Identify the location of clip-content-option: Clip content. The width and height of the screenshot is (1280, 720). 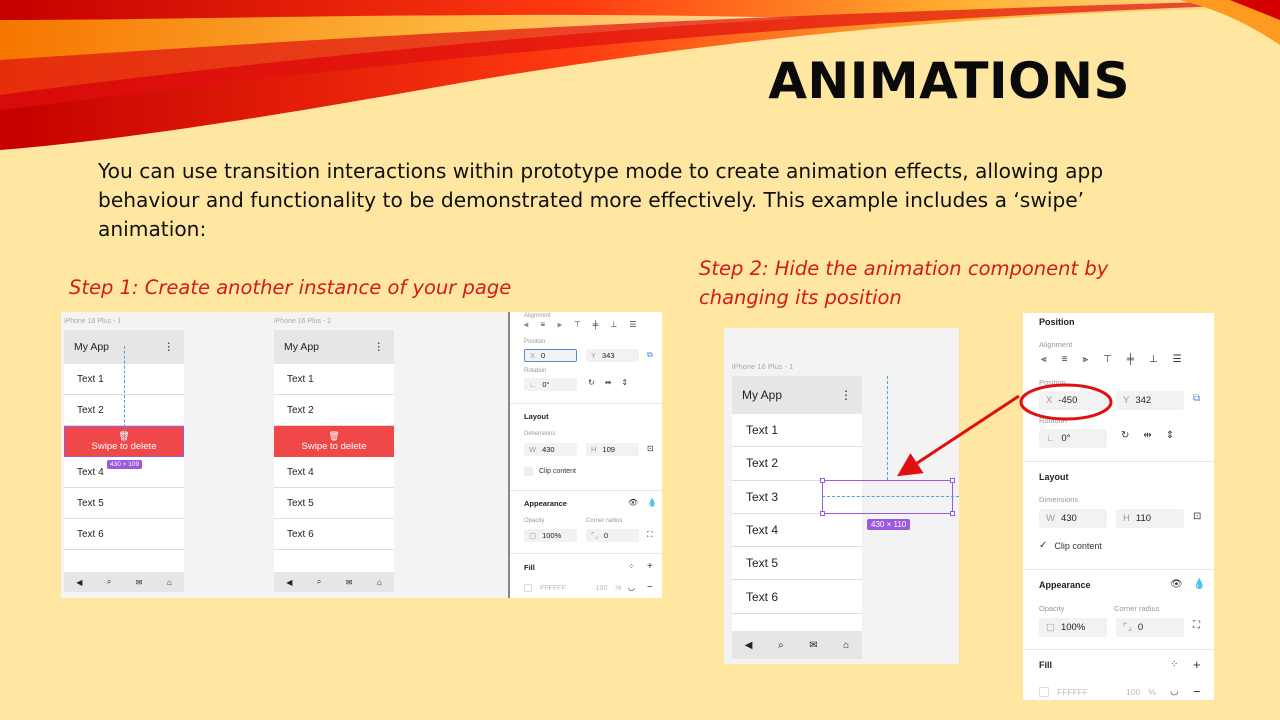
(550, 471).